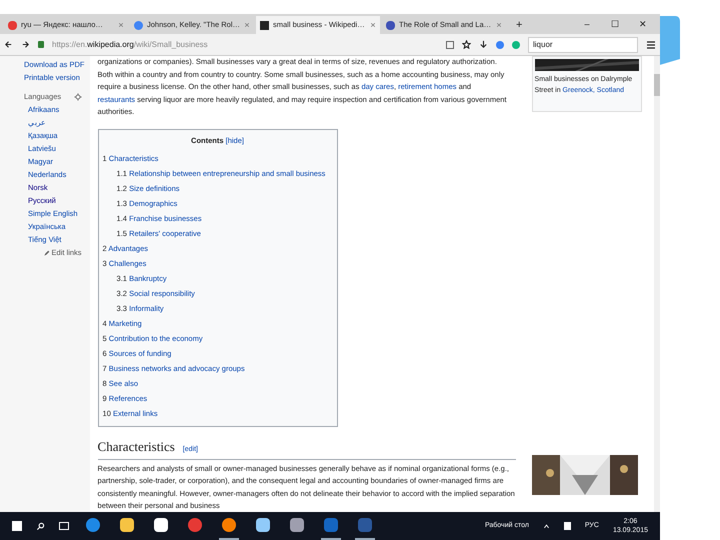  What do you see at coordinates (78, 96) in the screenshot?
I see `settings-icon` at bounding box center [78, 96].